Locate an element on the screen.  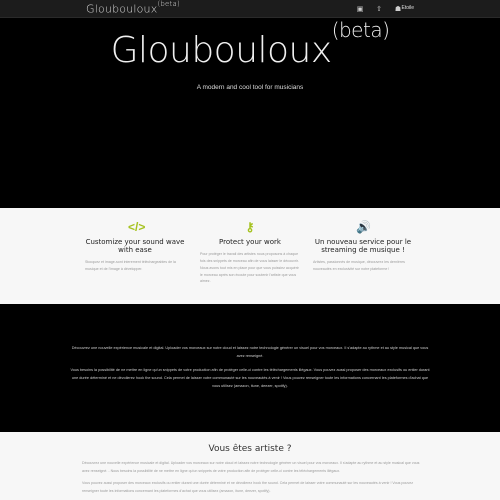
feature-title: Customize your sound wave with ease is located at coordinates (135, 246).